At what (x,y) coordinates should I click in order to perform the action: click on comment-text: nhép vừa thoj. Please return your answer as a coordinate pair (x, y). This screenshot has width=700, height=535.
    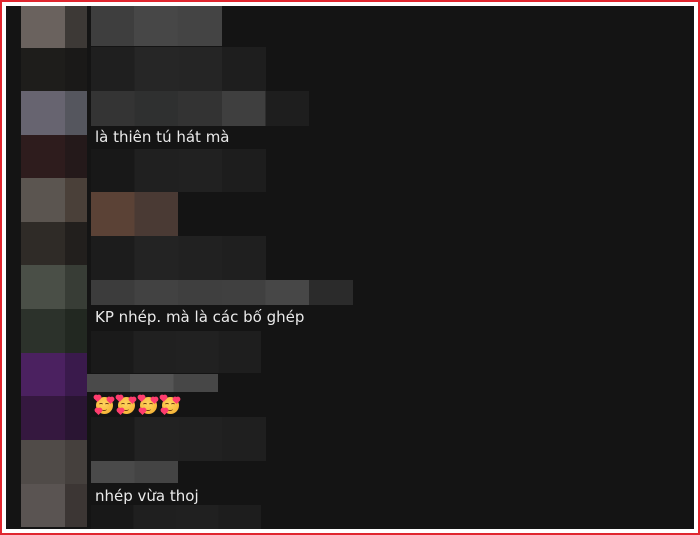
    Looking at the image, I should click on (147, 496).